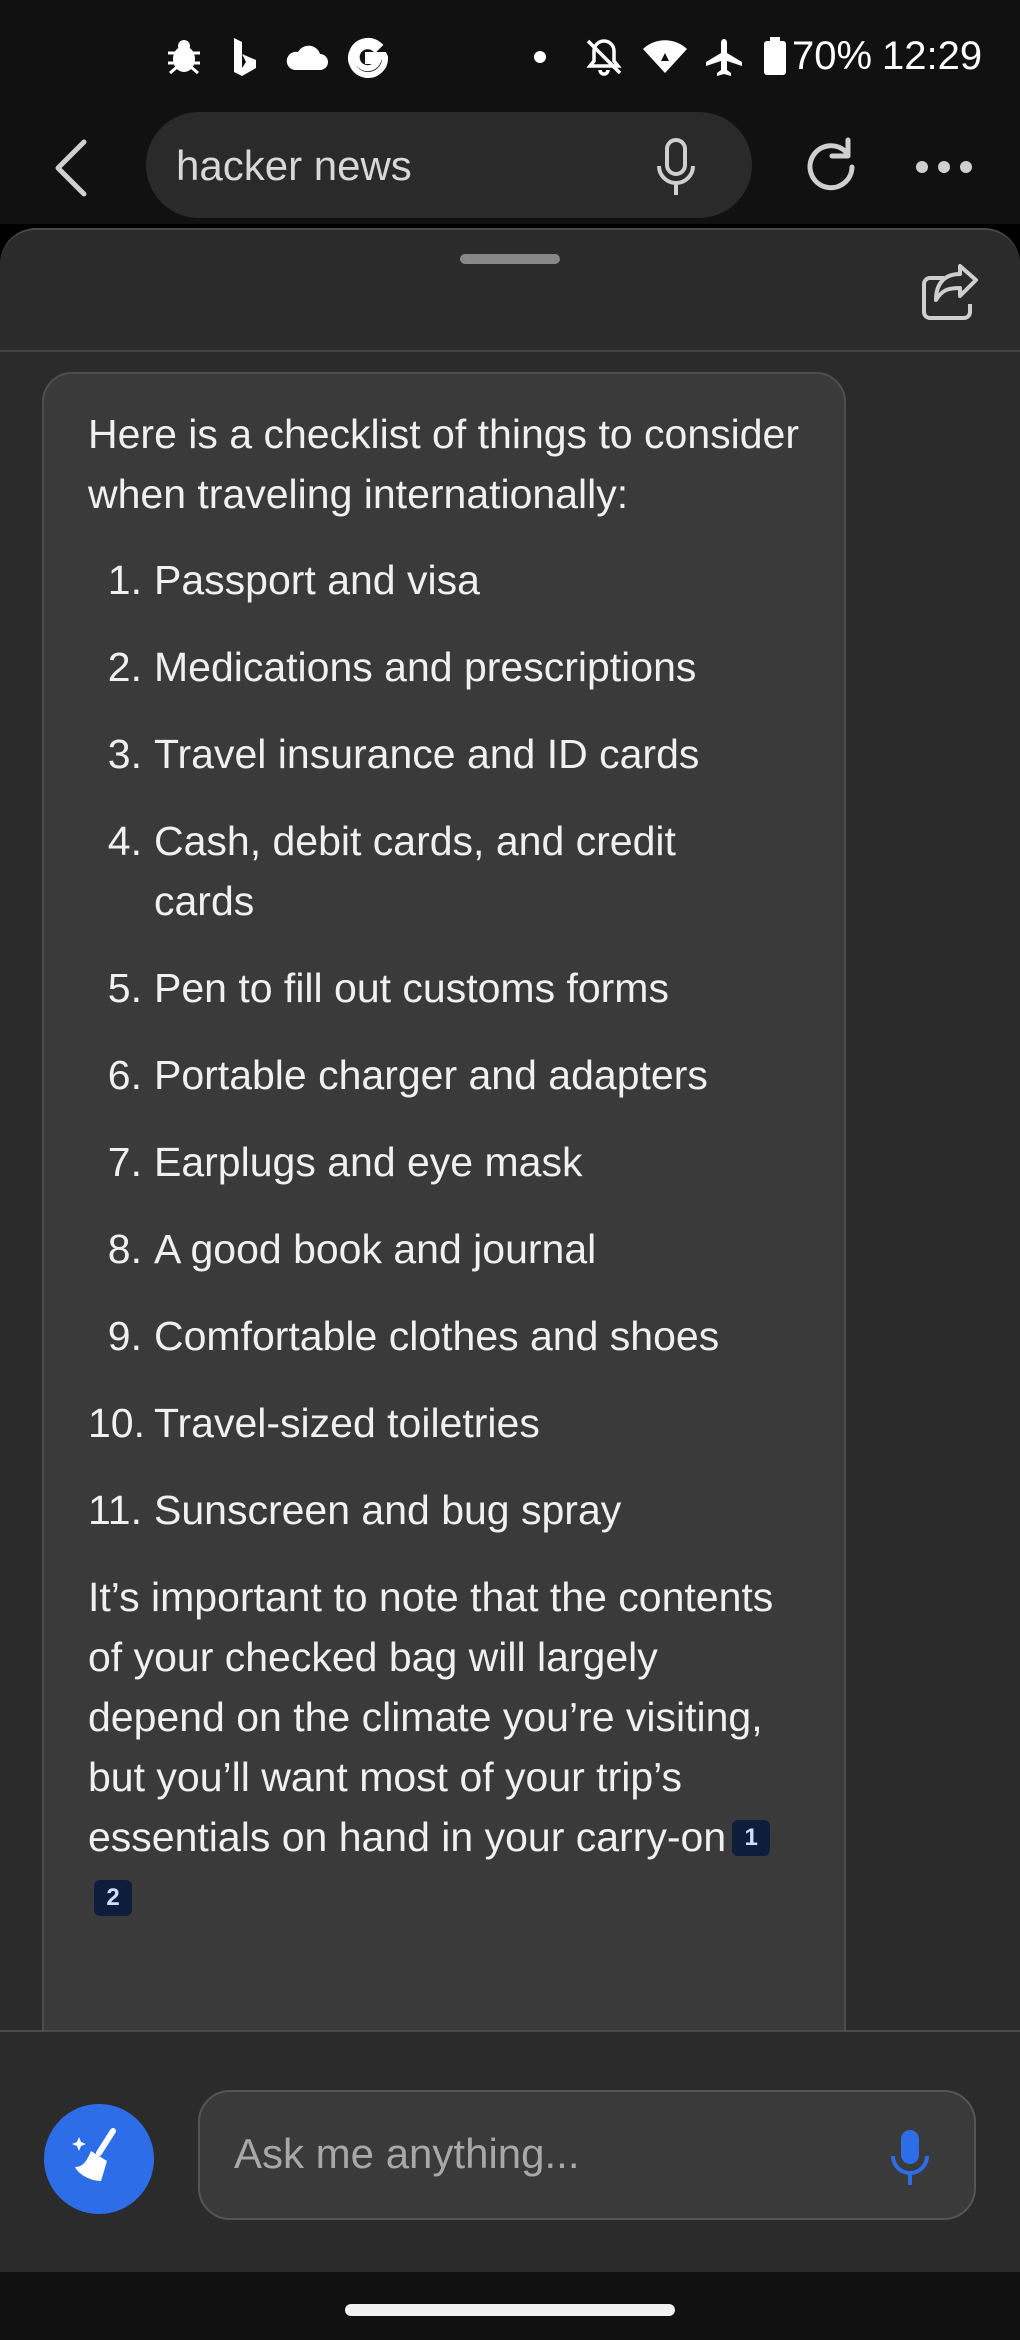 The width and height of the screenshot is (1020, 2340). What do you see at coordinates (510, 56) in the screenshot?
I see `status-bar: 70% 12:29` at bounding box center [510, 56].